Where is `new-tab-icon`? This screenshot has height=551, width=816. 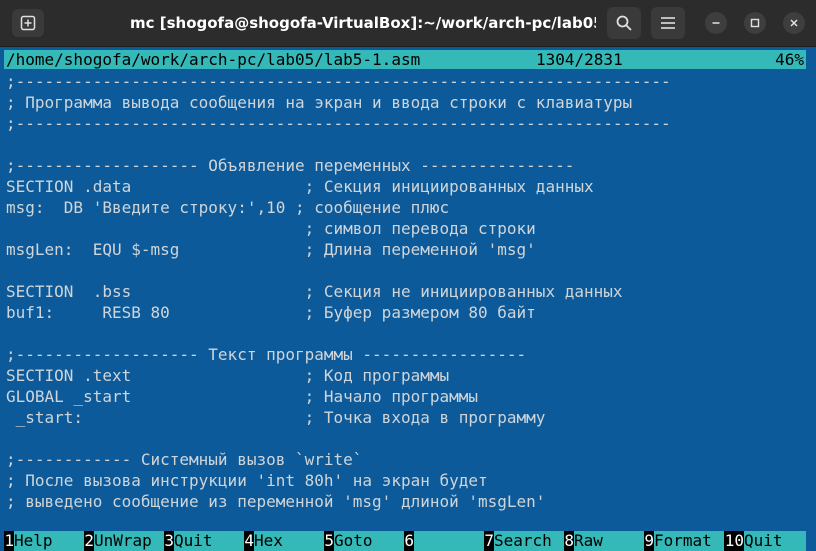 new-tab-icon is located at coordinates (28, 23).